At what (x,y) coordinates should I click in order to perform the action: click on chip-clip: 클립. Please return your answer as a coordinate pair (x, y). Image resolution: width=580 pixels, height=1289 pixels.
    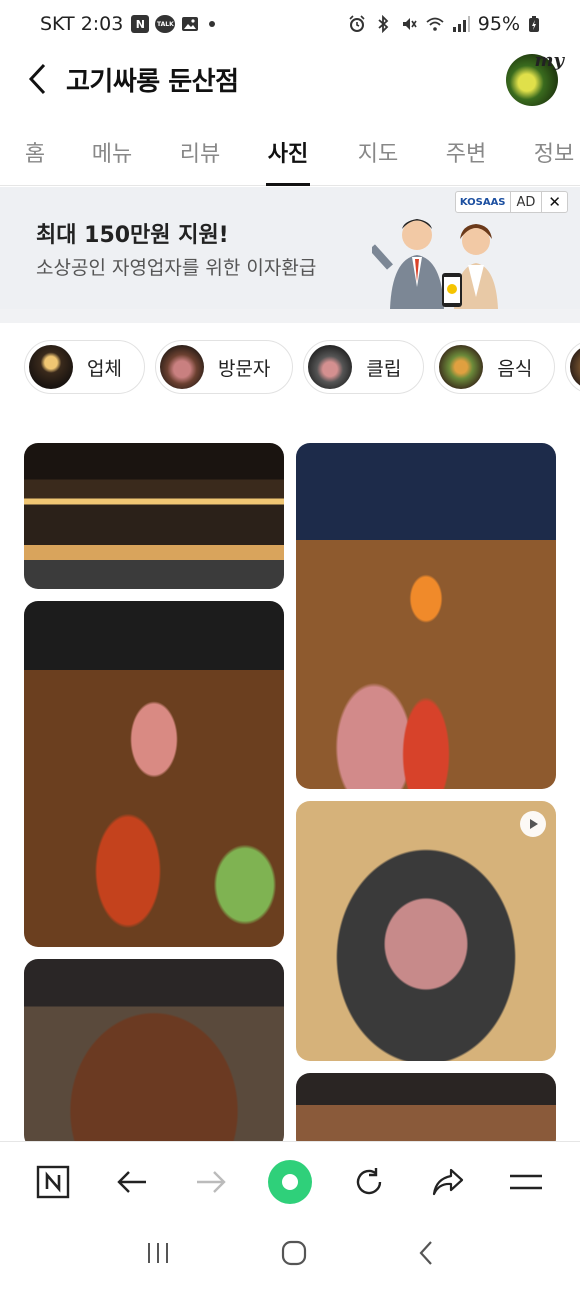
    Looking at the image, I should click on (364, 367).